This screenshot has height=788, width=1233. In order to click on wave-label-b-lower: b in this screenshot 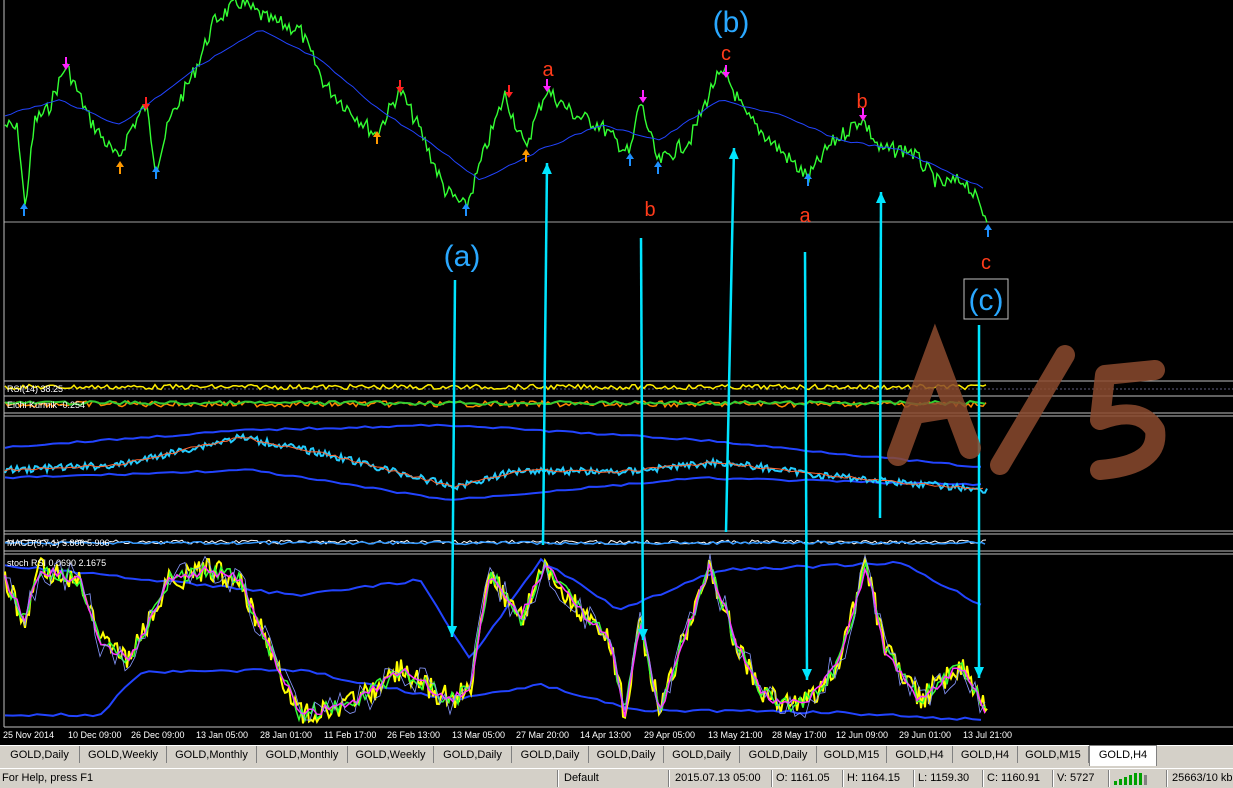, I will do `click(649, 210)`.